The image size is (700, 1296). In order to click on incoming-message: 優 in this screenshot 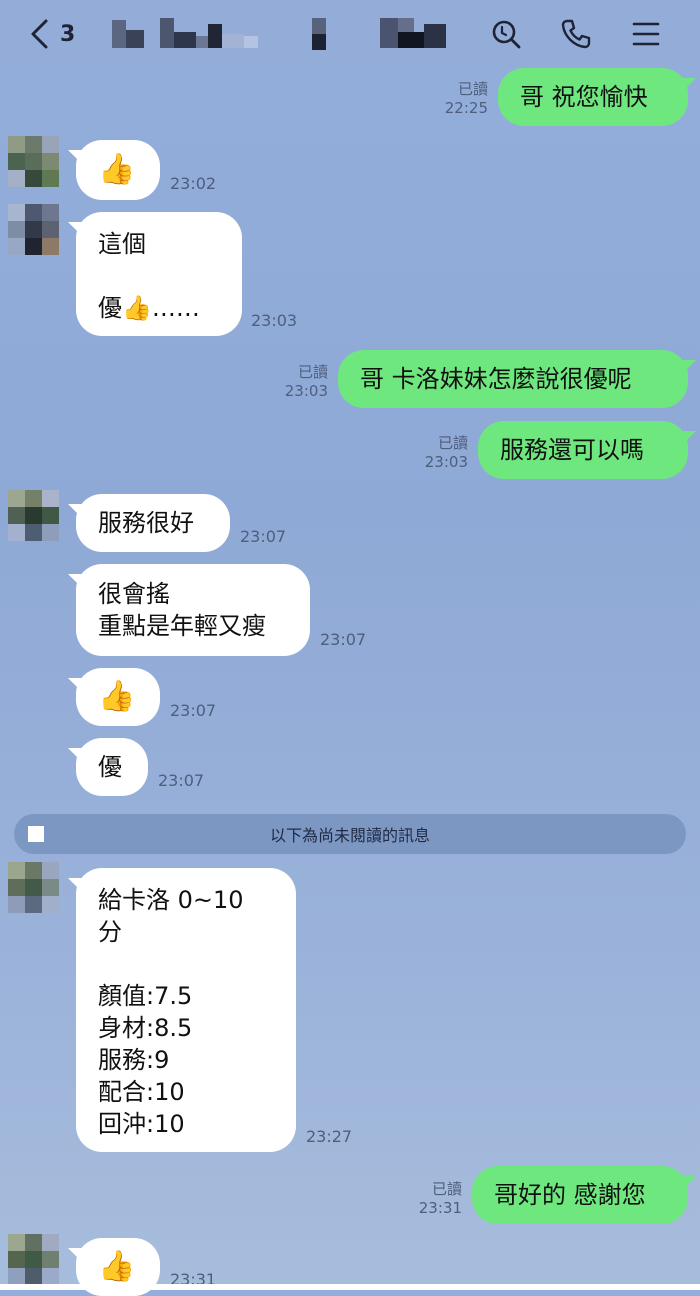, I will do `click(112, 767)`.